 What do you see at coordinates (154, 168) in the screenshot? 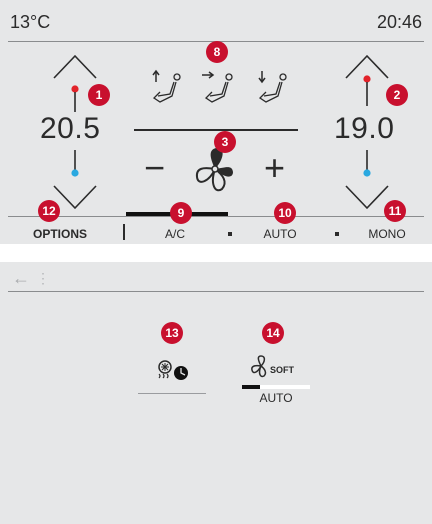
I see `fan-decrease-button: −` at bounding box center [154, 168].